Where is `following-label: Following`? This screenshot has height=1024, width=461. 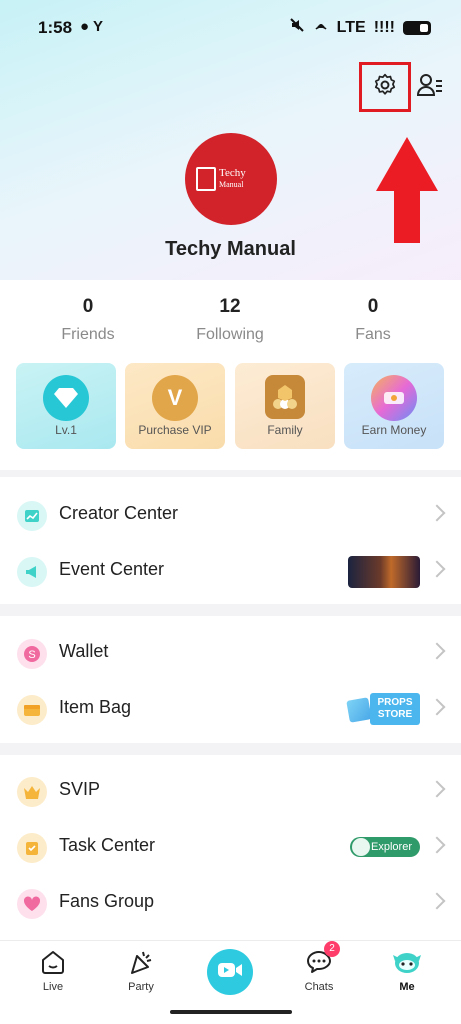
following-label: Following is located at coordinates (230, 334).